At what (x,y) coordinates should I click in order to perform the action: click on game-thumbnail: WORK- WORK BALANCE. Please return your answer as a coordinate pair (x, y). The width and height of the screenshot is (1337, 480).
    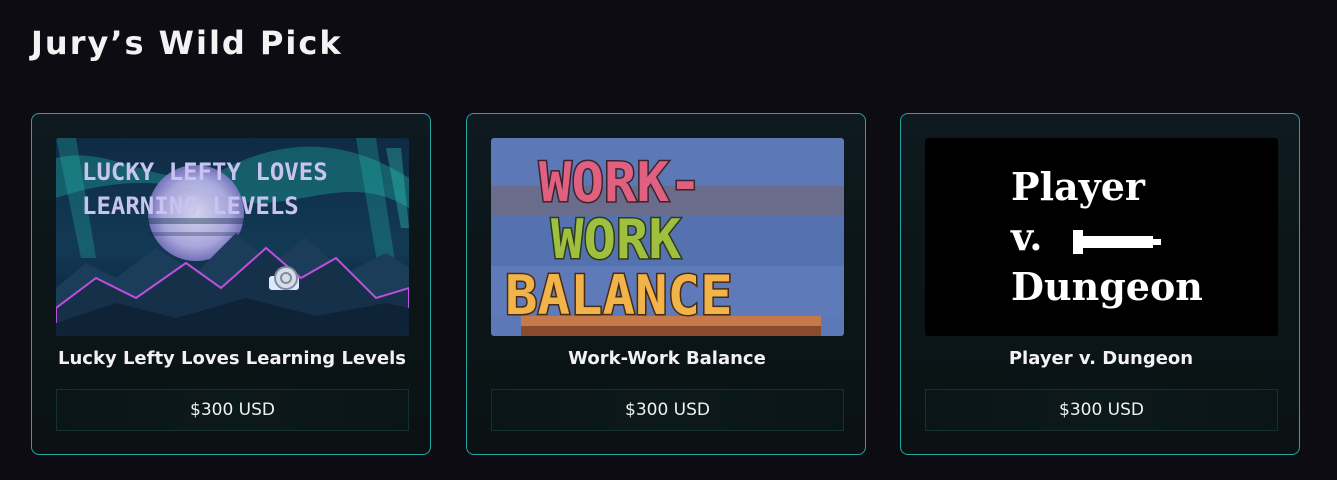
    Looking at the image, I should click on (667, 237).